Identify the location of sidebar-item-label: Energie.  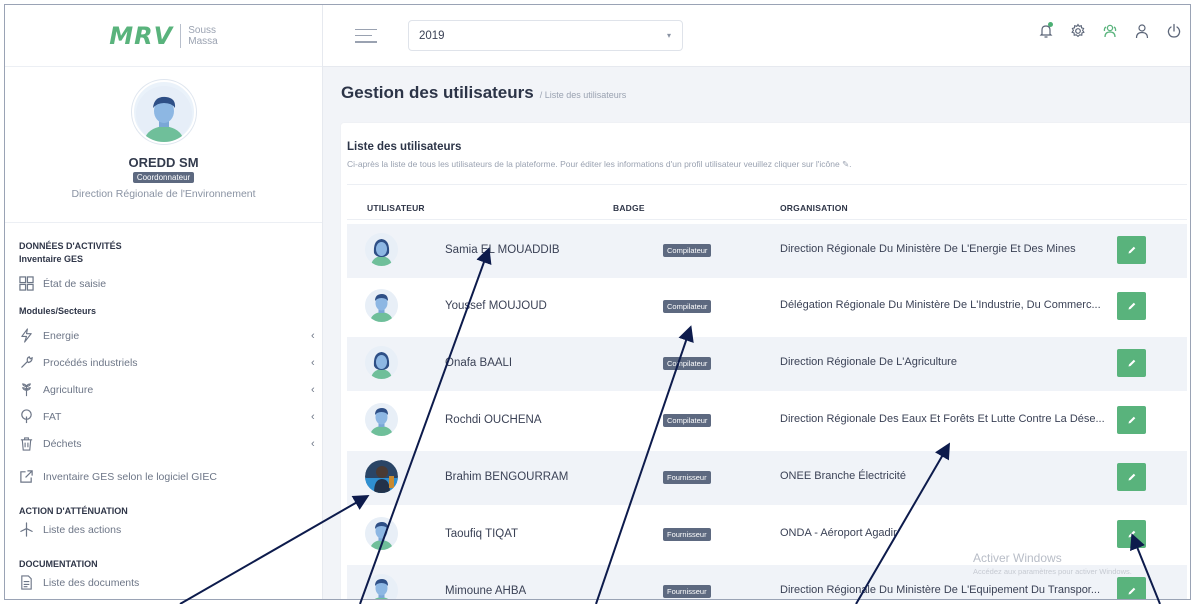
(61, 335).